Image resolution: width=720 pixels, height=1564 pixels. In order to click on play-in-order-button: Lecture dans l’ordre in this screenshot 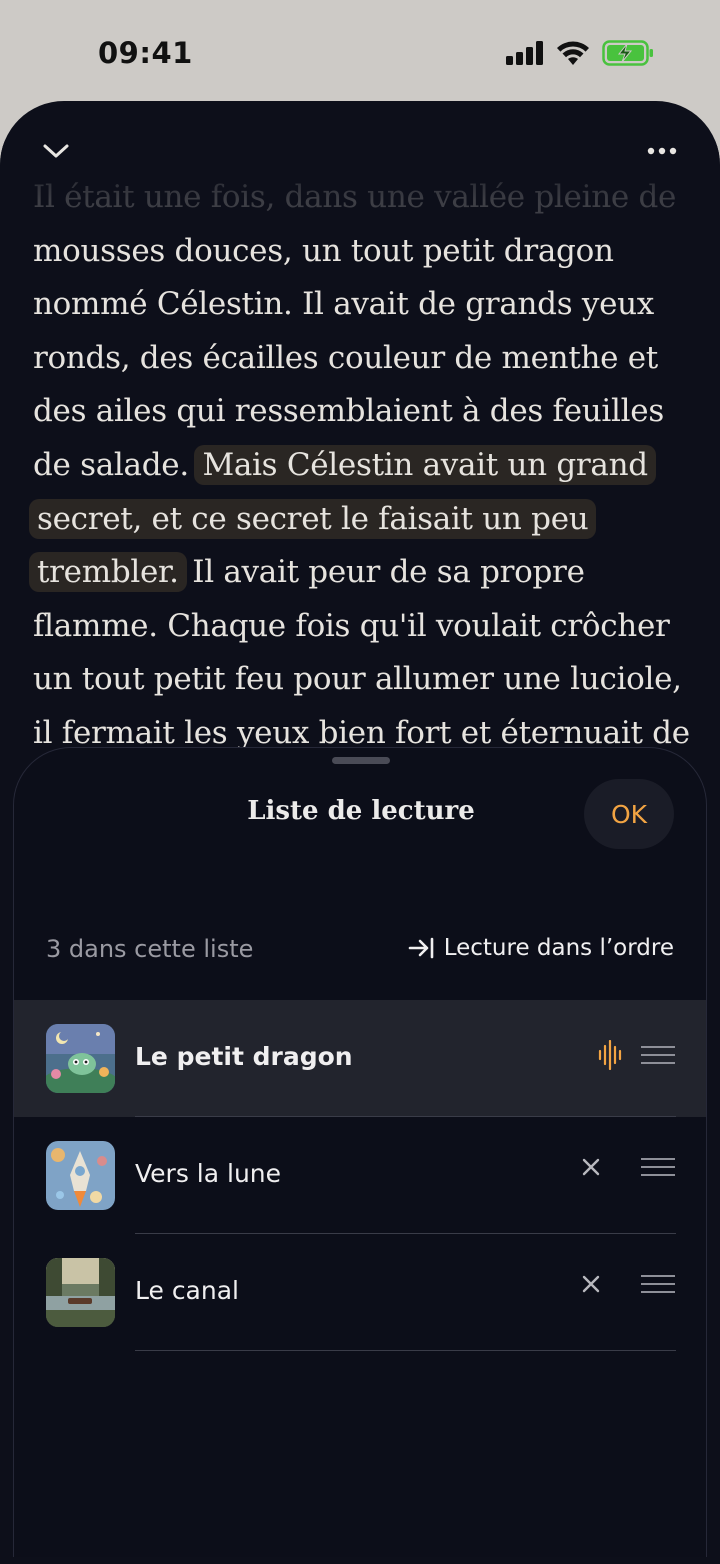, I will do `click(541, 948)`.